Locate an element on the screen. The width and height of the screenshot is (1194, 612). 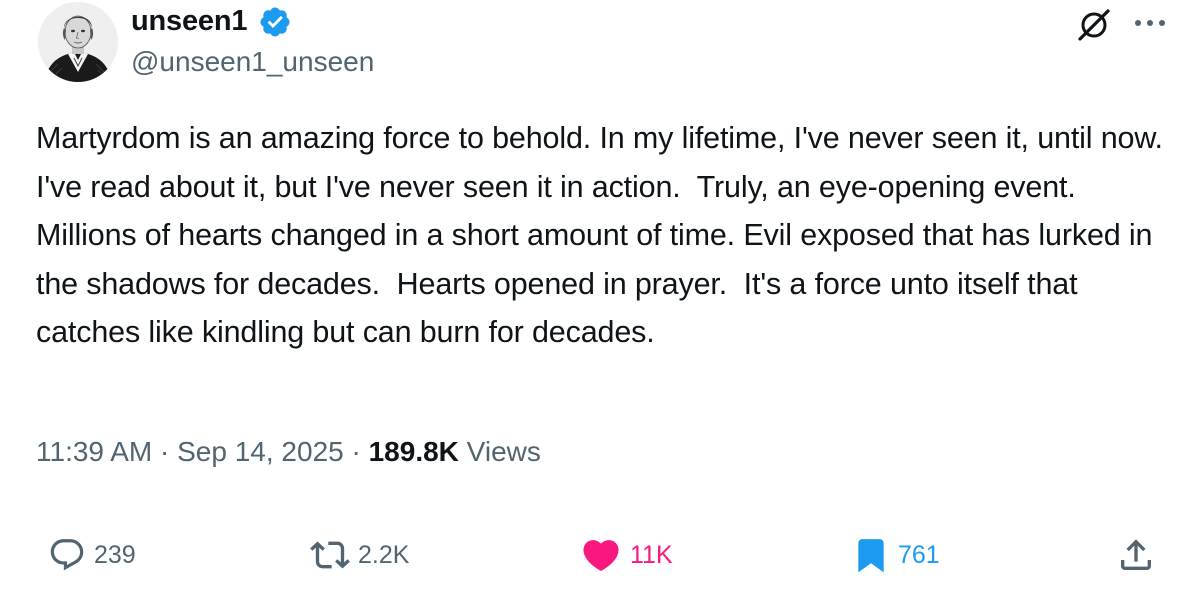
heart-filled-icon is located at coordinates (601, 556).